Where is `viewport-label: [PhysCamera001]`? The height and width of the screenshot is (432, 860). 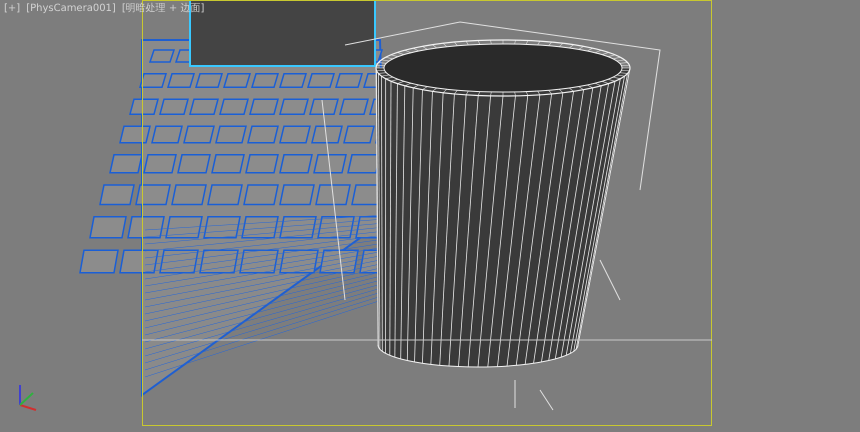
viewport-label: [PhysCamera001] is located at coordinates (71, 9).